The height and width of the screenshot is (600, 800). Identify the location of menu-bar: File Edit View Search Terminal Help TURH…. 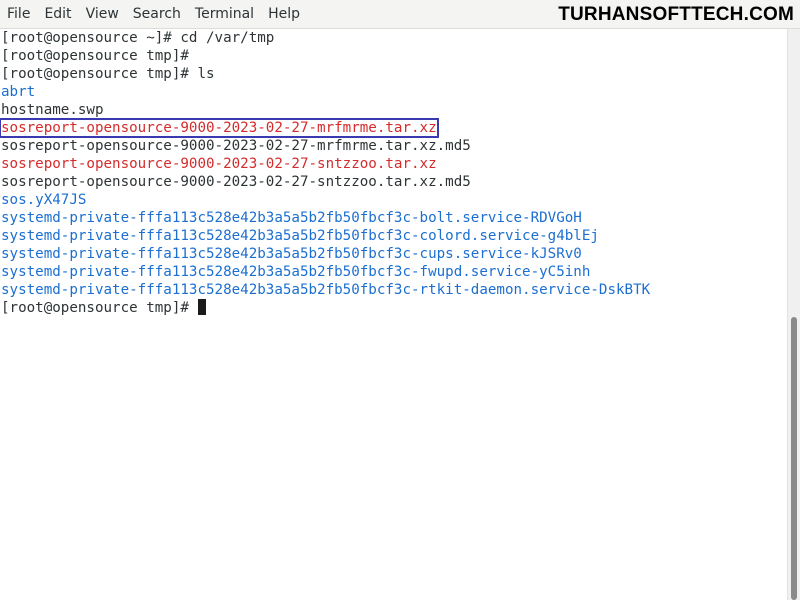
(400, 14).